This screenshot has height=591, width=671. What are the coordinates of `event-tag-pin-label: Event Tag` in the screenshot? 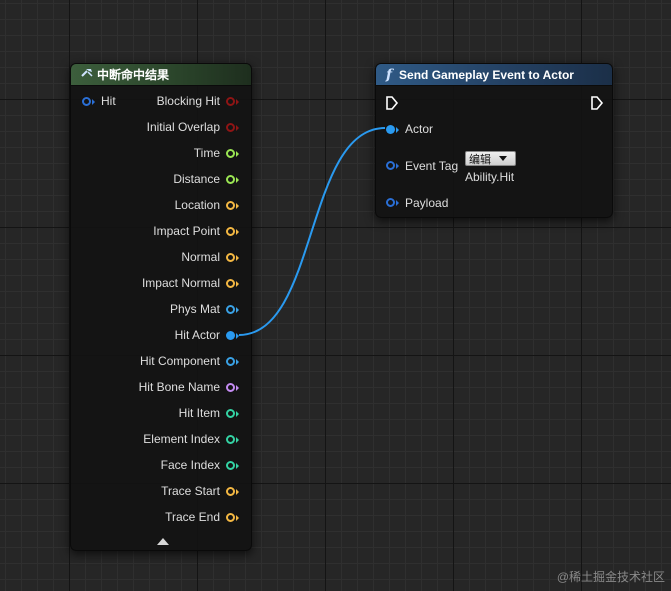 It's located at (432, 166).